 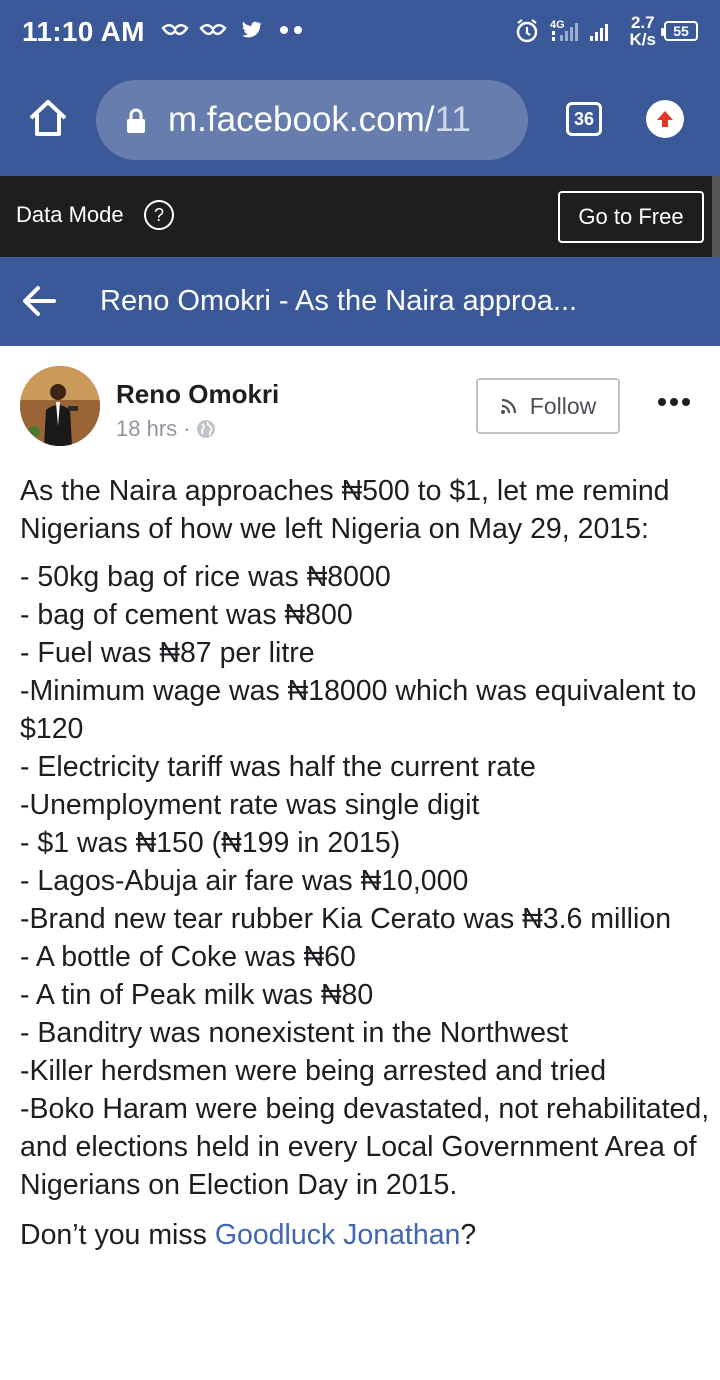 What do you see at coordinates (188, 957) in the screenshot?
I see `list-item: - A bottle of Coke was ₦60` at bounding box center [188, 957].